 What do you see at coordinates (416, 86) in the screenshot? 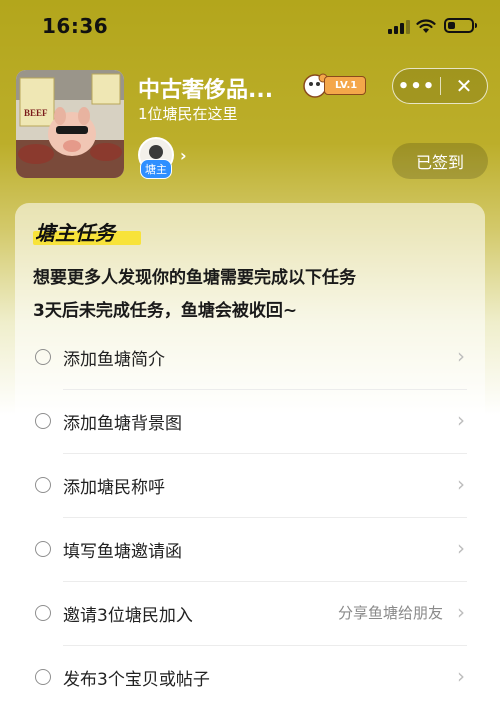
I see `more-button: •••` at bounding box center [416, 86].